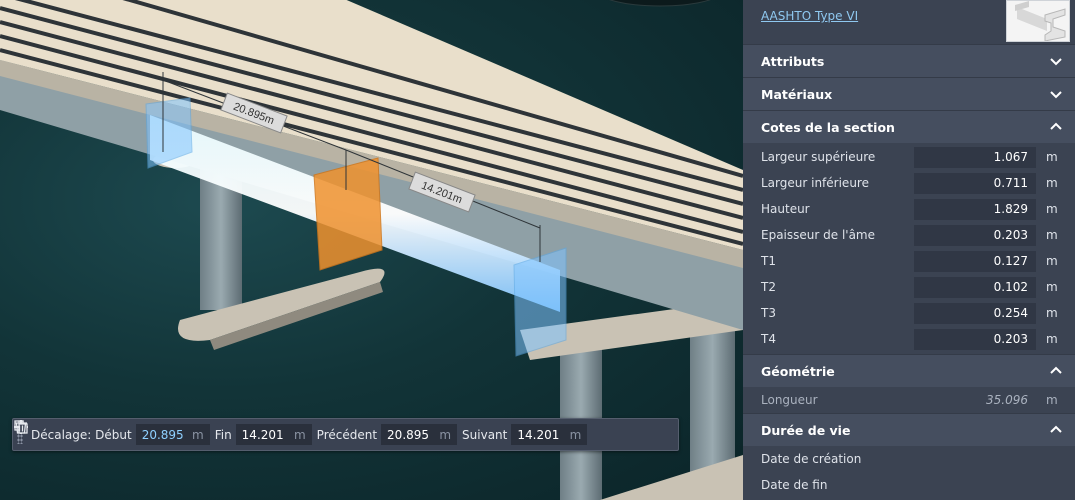 Image resolution: width=1075 pixels, height=500 pixels. Describe the element at coordinates (540, 302) in the screenshot. I see `end-marker` at that location.